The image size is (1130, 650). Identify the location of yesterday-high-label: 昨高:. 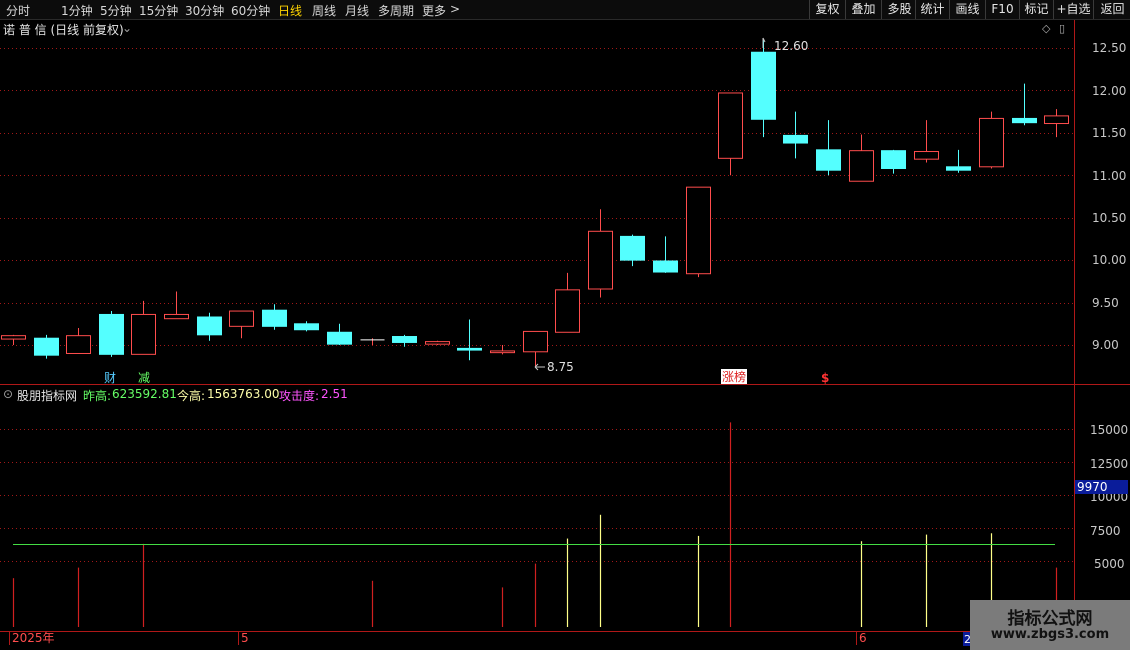
(97, 396).